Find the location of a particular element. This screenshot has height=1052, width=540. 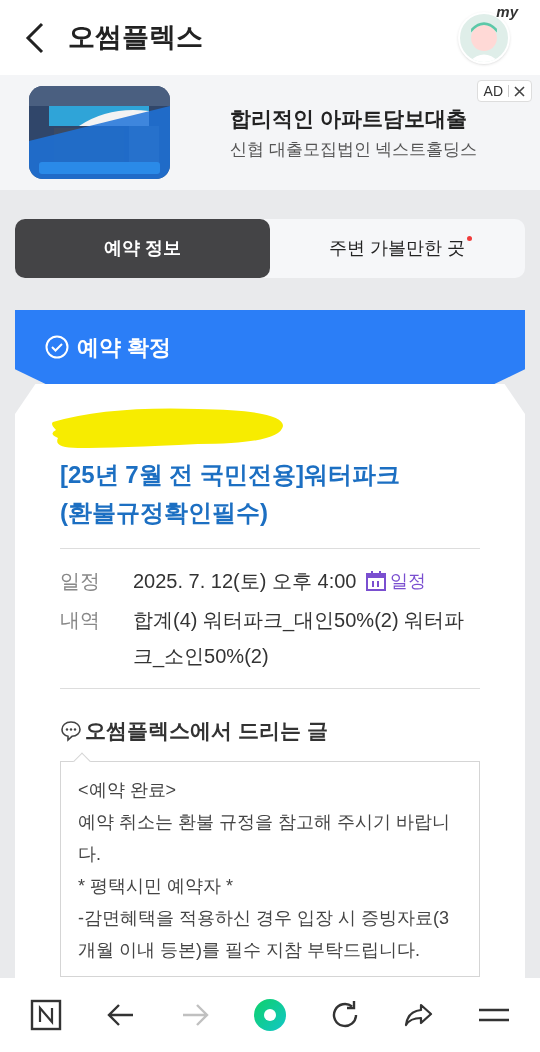

calendar-link: 일정 is located at coordinates (396, 581).